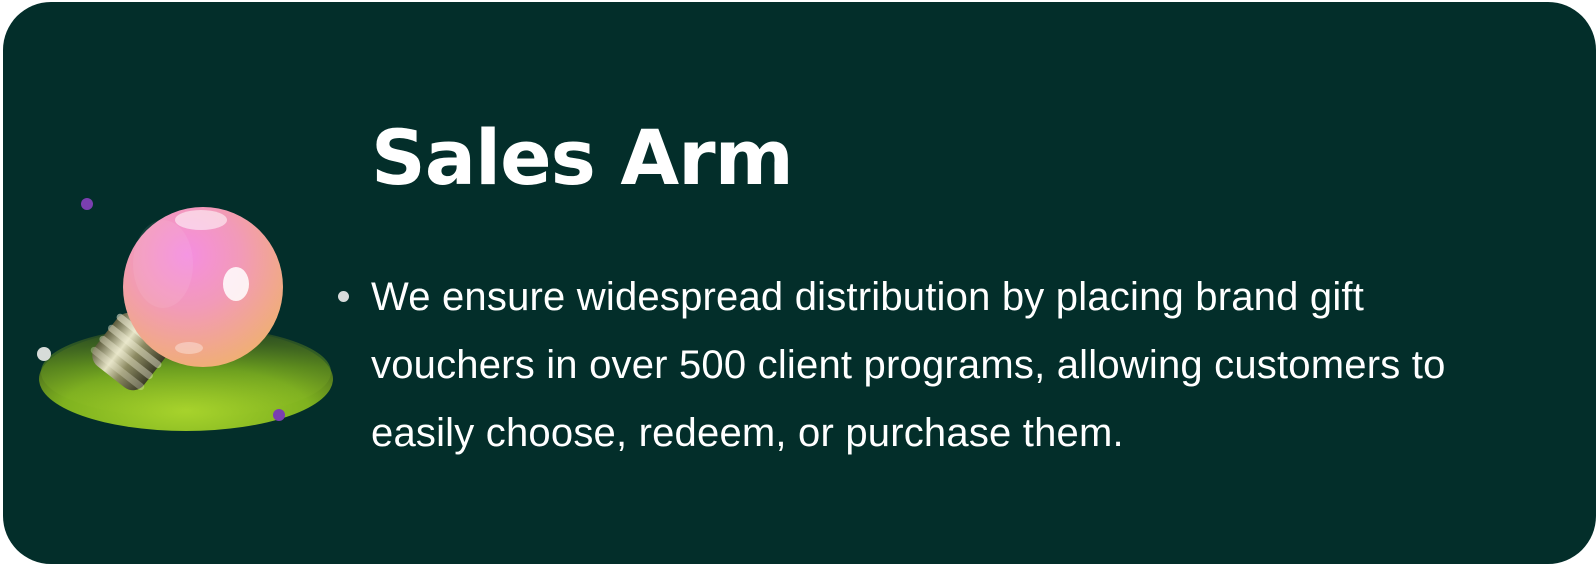  Describe the element at coordinates (582, 157) in the screenshot. I see `card-title: Sales Arm` at that location.